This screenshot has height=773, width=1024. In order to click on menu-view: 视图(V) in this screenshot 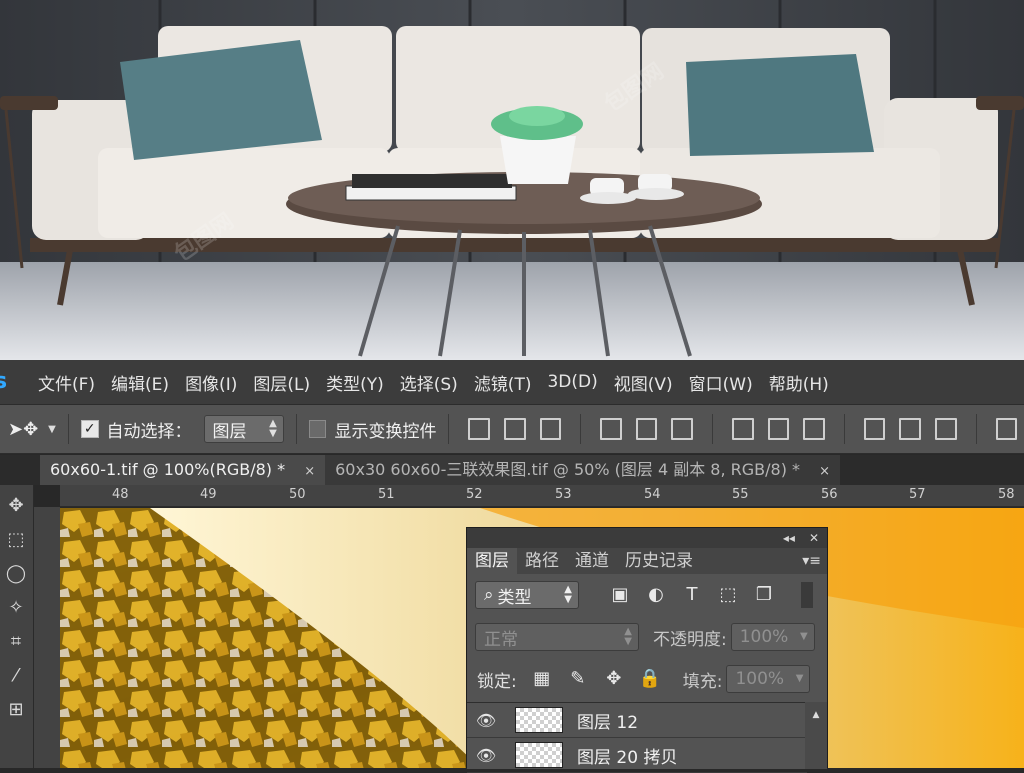, I will do `click(643, 382)`.